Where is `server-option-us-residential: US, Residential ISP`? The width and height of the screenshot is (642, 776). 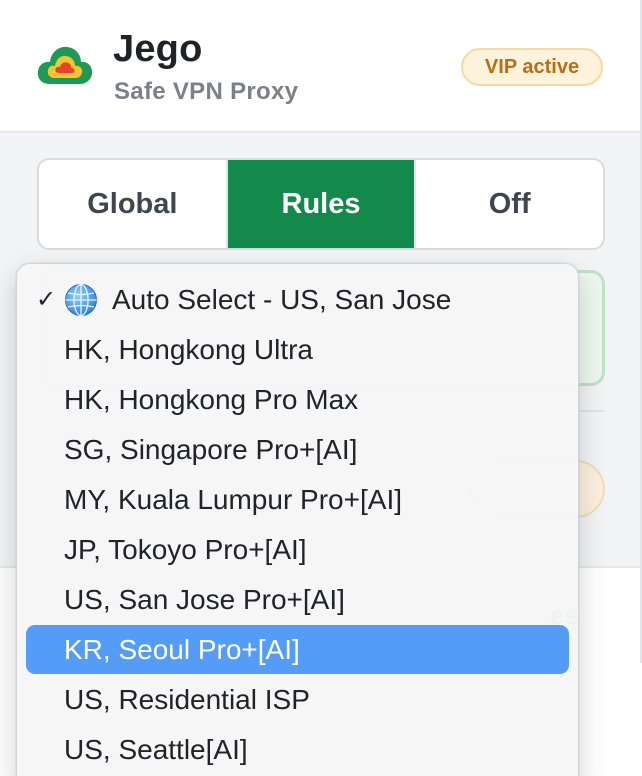
server-option-us-residential: US, Residential ISP is located at coordinates (297, 699).